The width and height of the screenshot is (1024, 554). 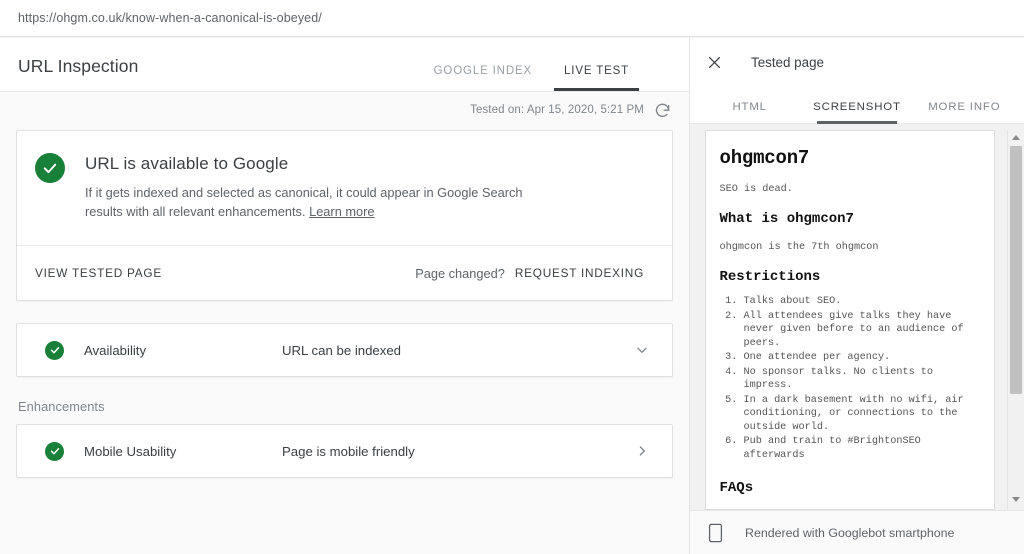 What do you see at coordinates (862, 379) in the screenshot?
I see `list-item: No sponsor talks. No clients to impress.` at bounding box center [862, 379].